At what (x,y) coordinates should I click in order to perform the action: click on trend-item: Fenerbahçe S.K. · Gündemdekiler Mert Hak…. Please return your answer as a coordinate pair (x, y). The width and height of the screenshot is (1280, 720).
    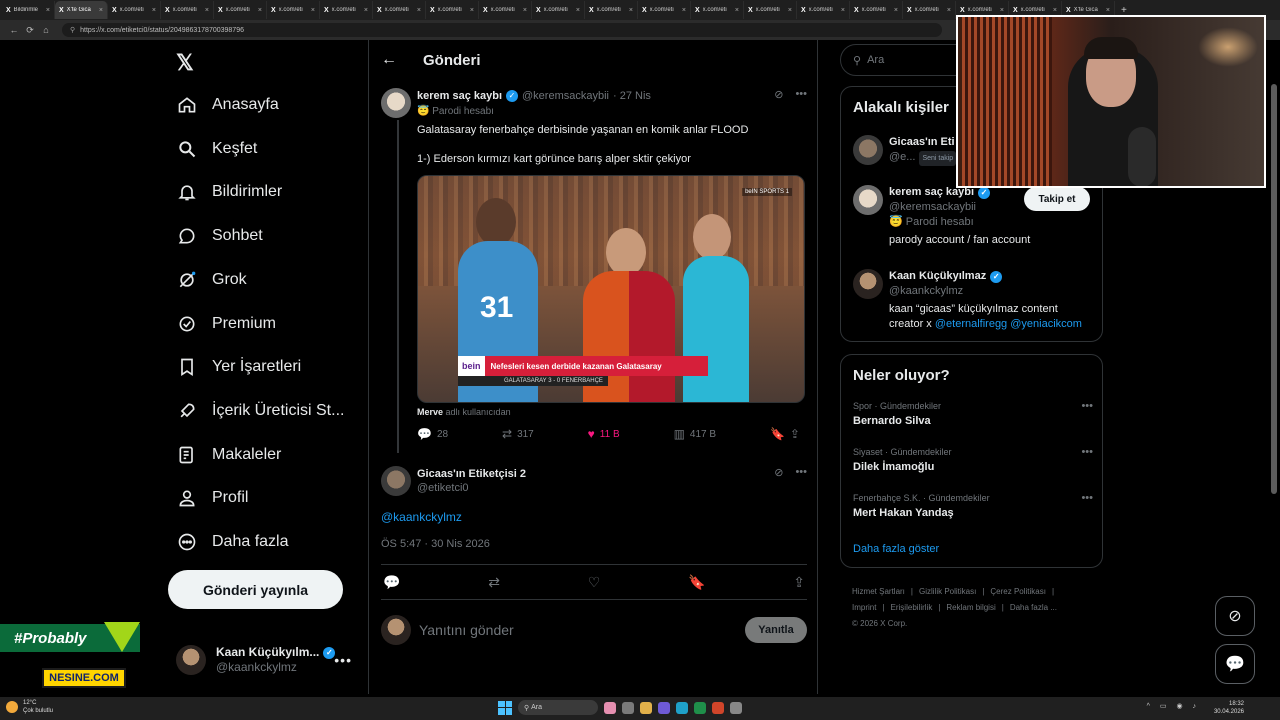
    Looking at the image, I should click on (973, 506).